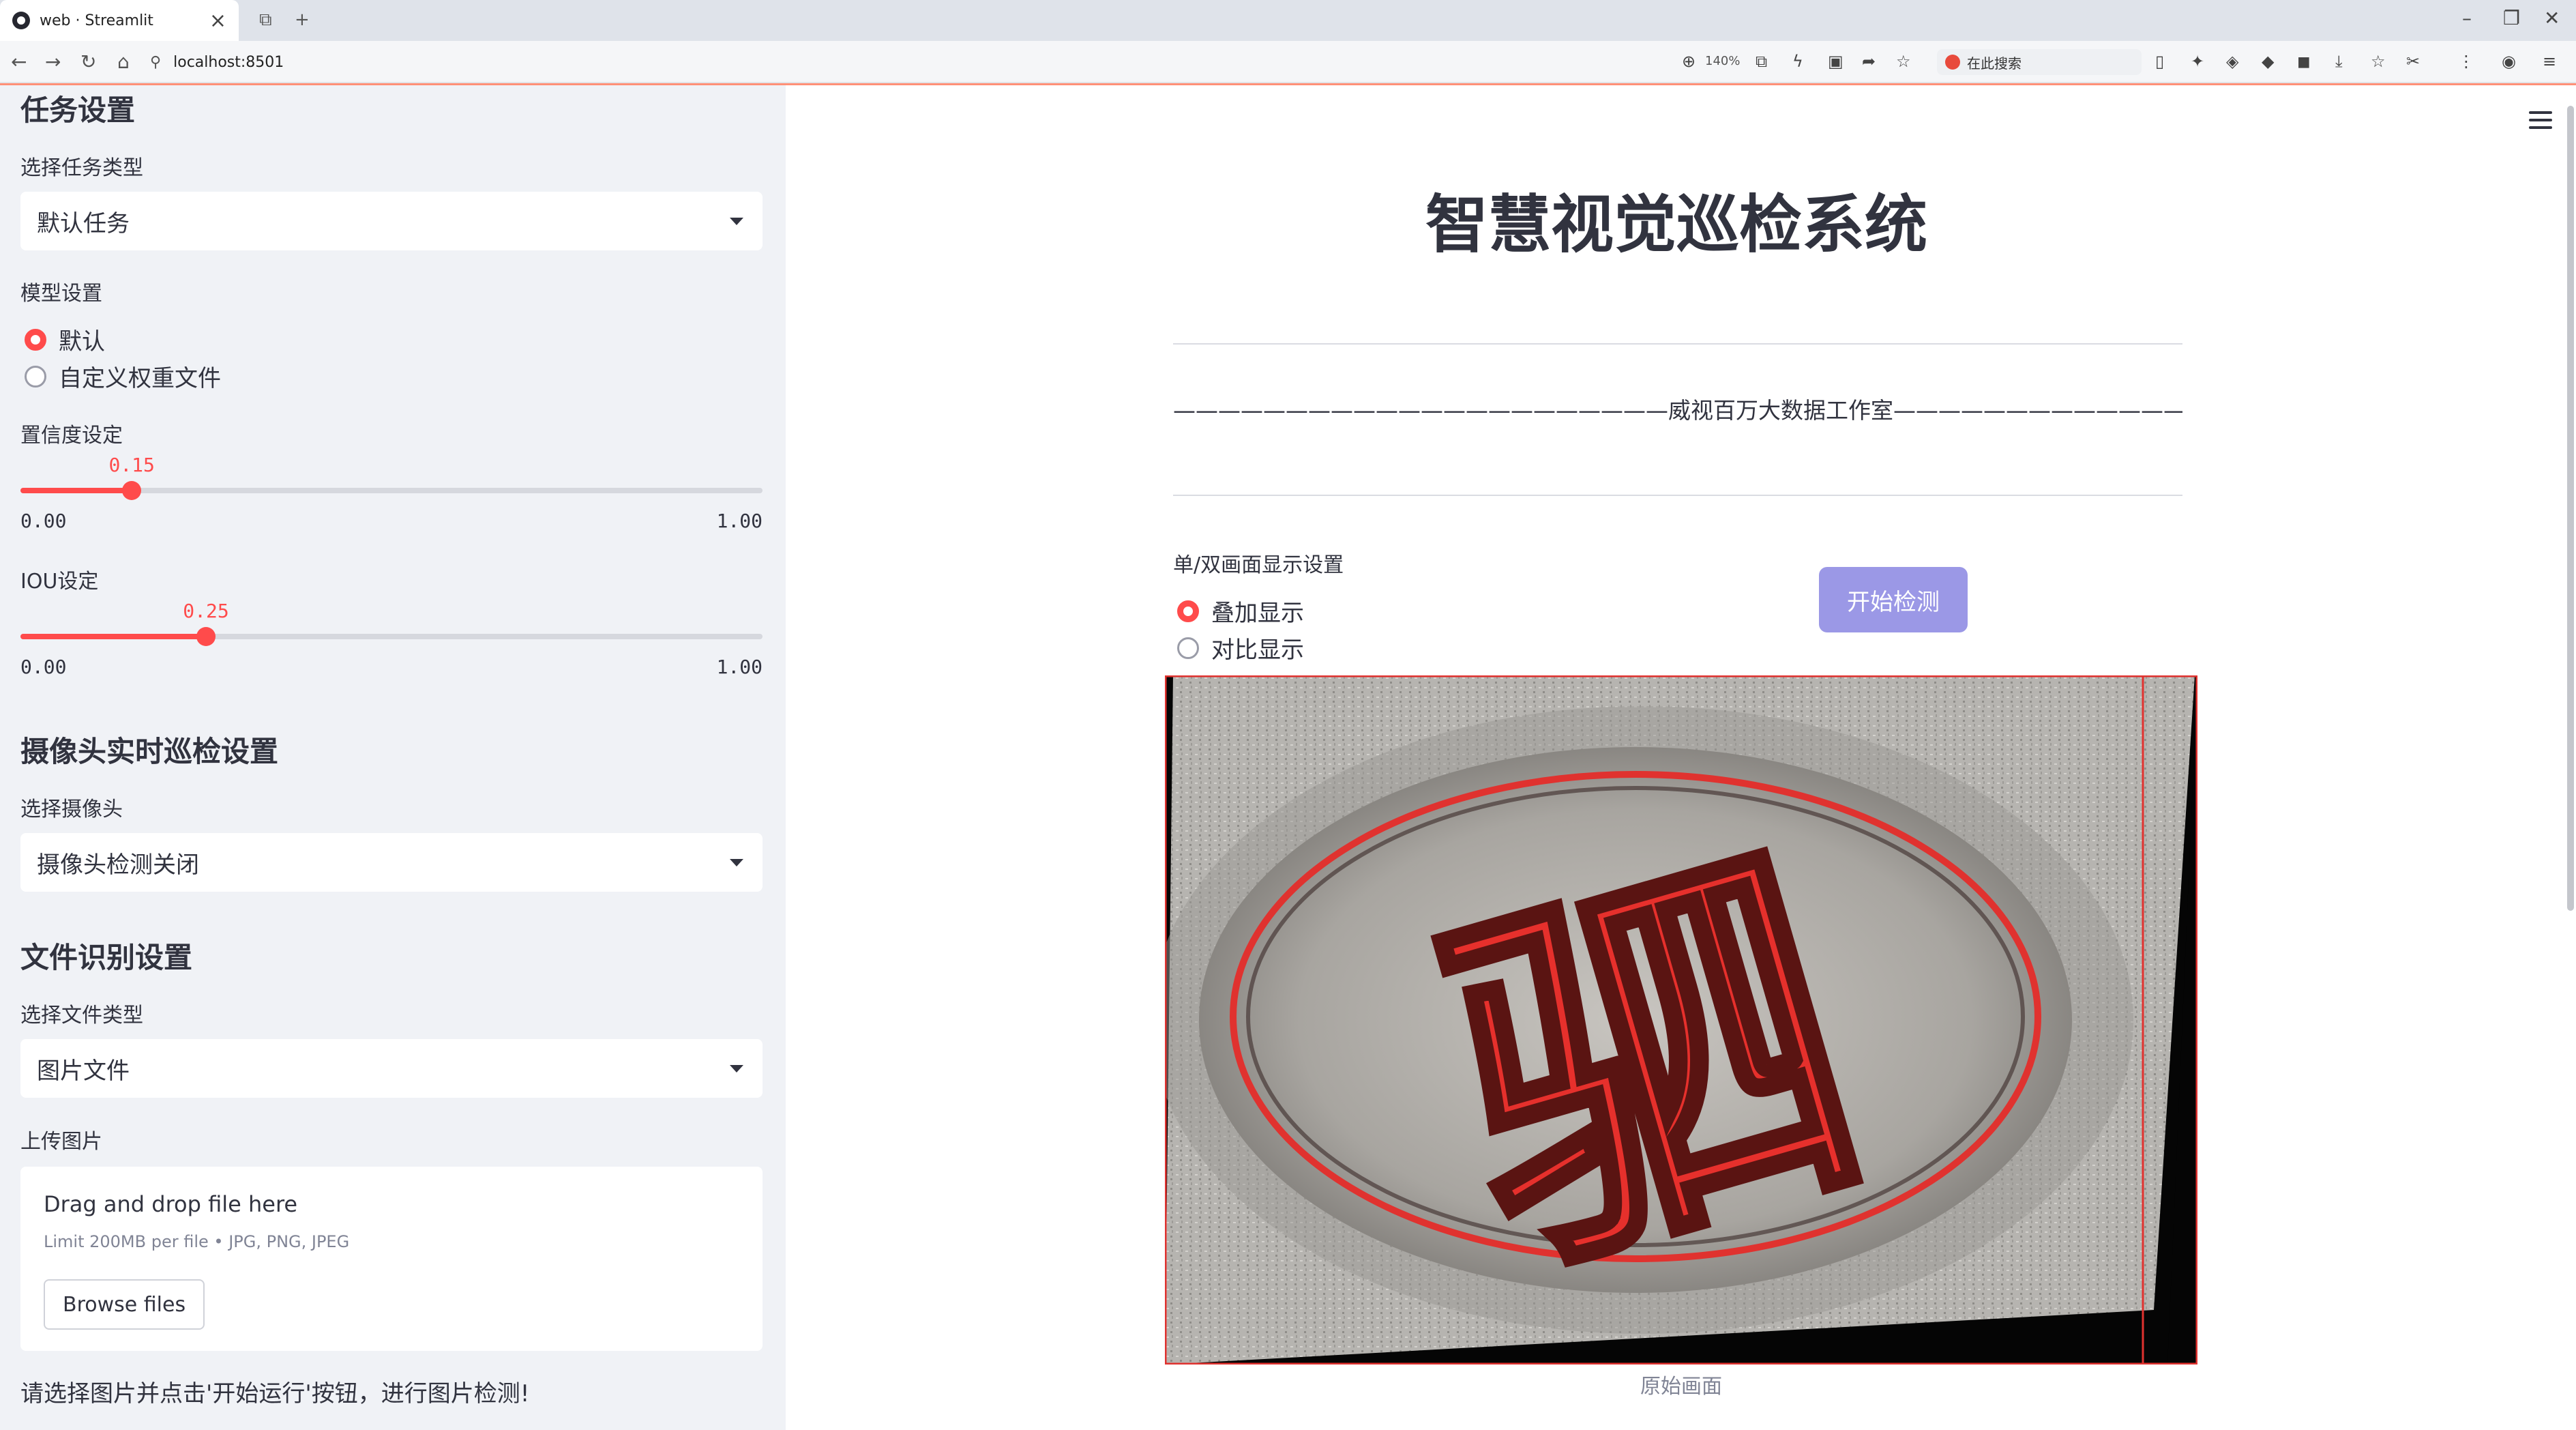  I want to click on camera-value: 摄像头检测关闭, so click(118, 865).